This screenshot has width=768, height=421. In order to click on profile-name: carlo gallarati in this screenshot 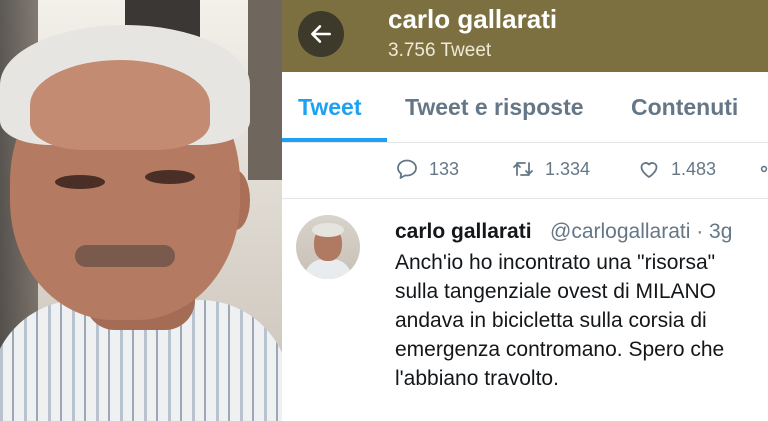, I will do `click(473, 19)`.